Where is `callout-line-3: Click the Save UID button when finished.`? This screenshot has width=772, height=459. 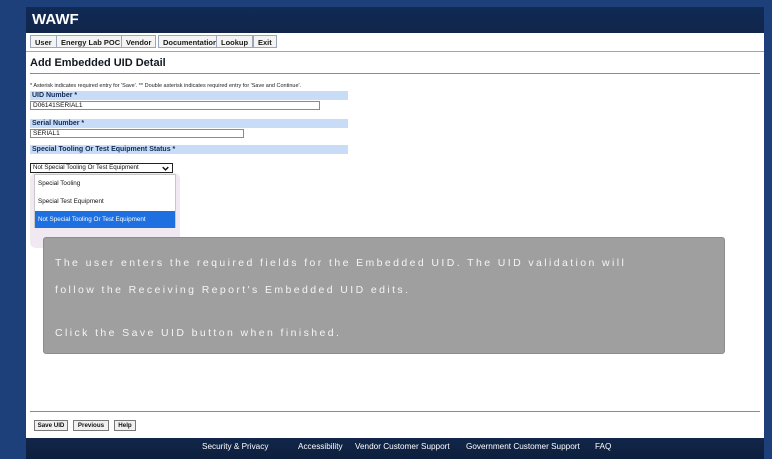
callout-line-3: Click the Save UID button when finished. is located at coordinates (198, 333).